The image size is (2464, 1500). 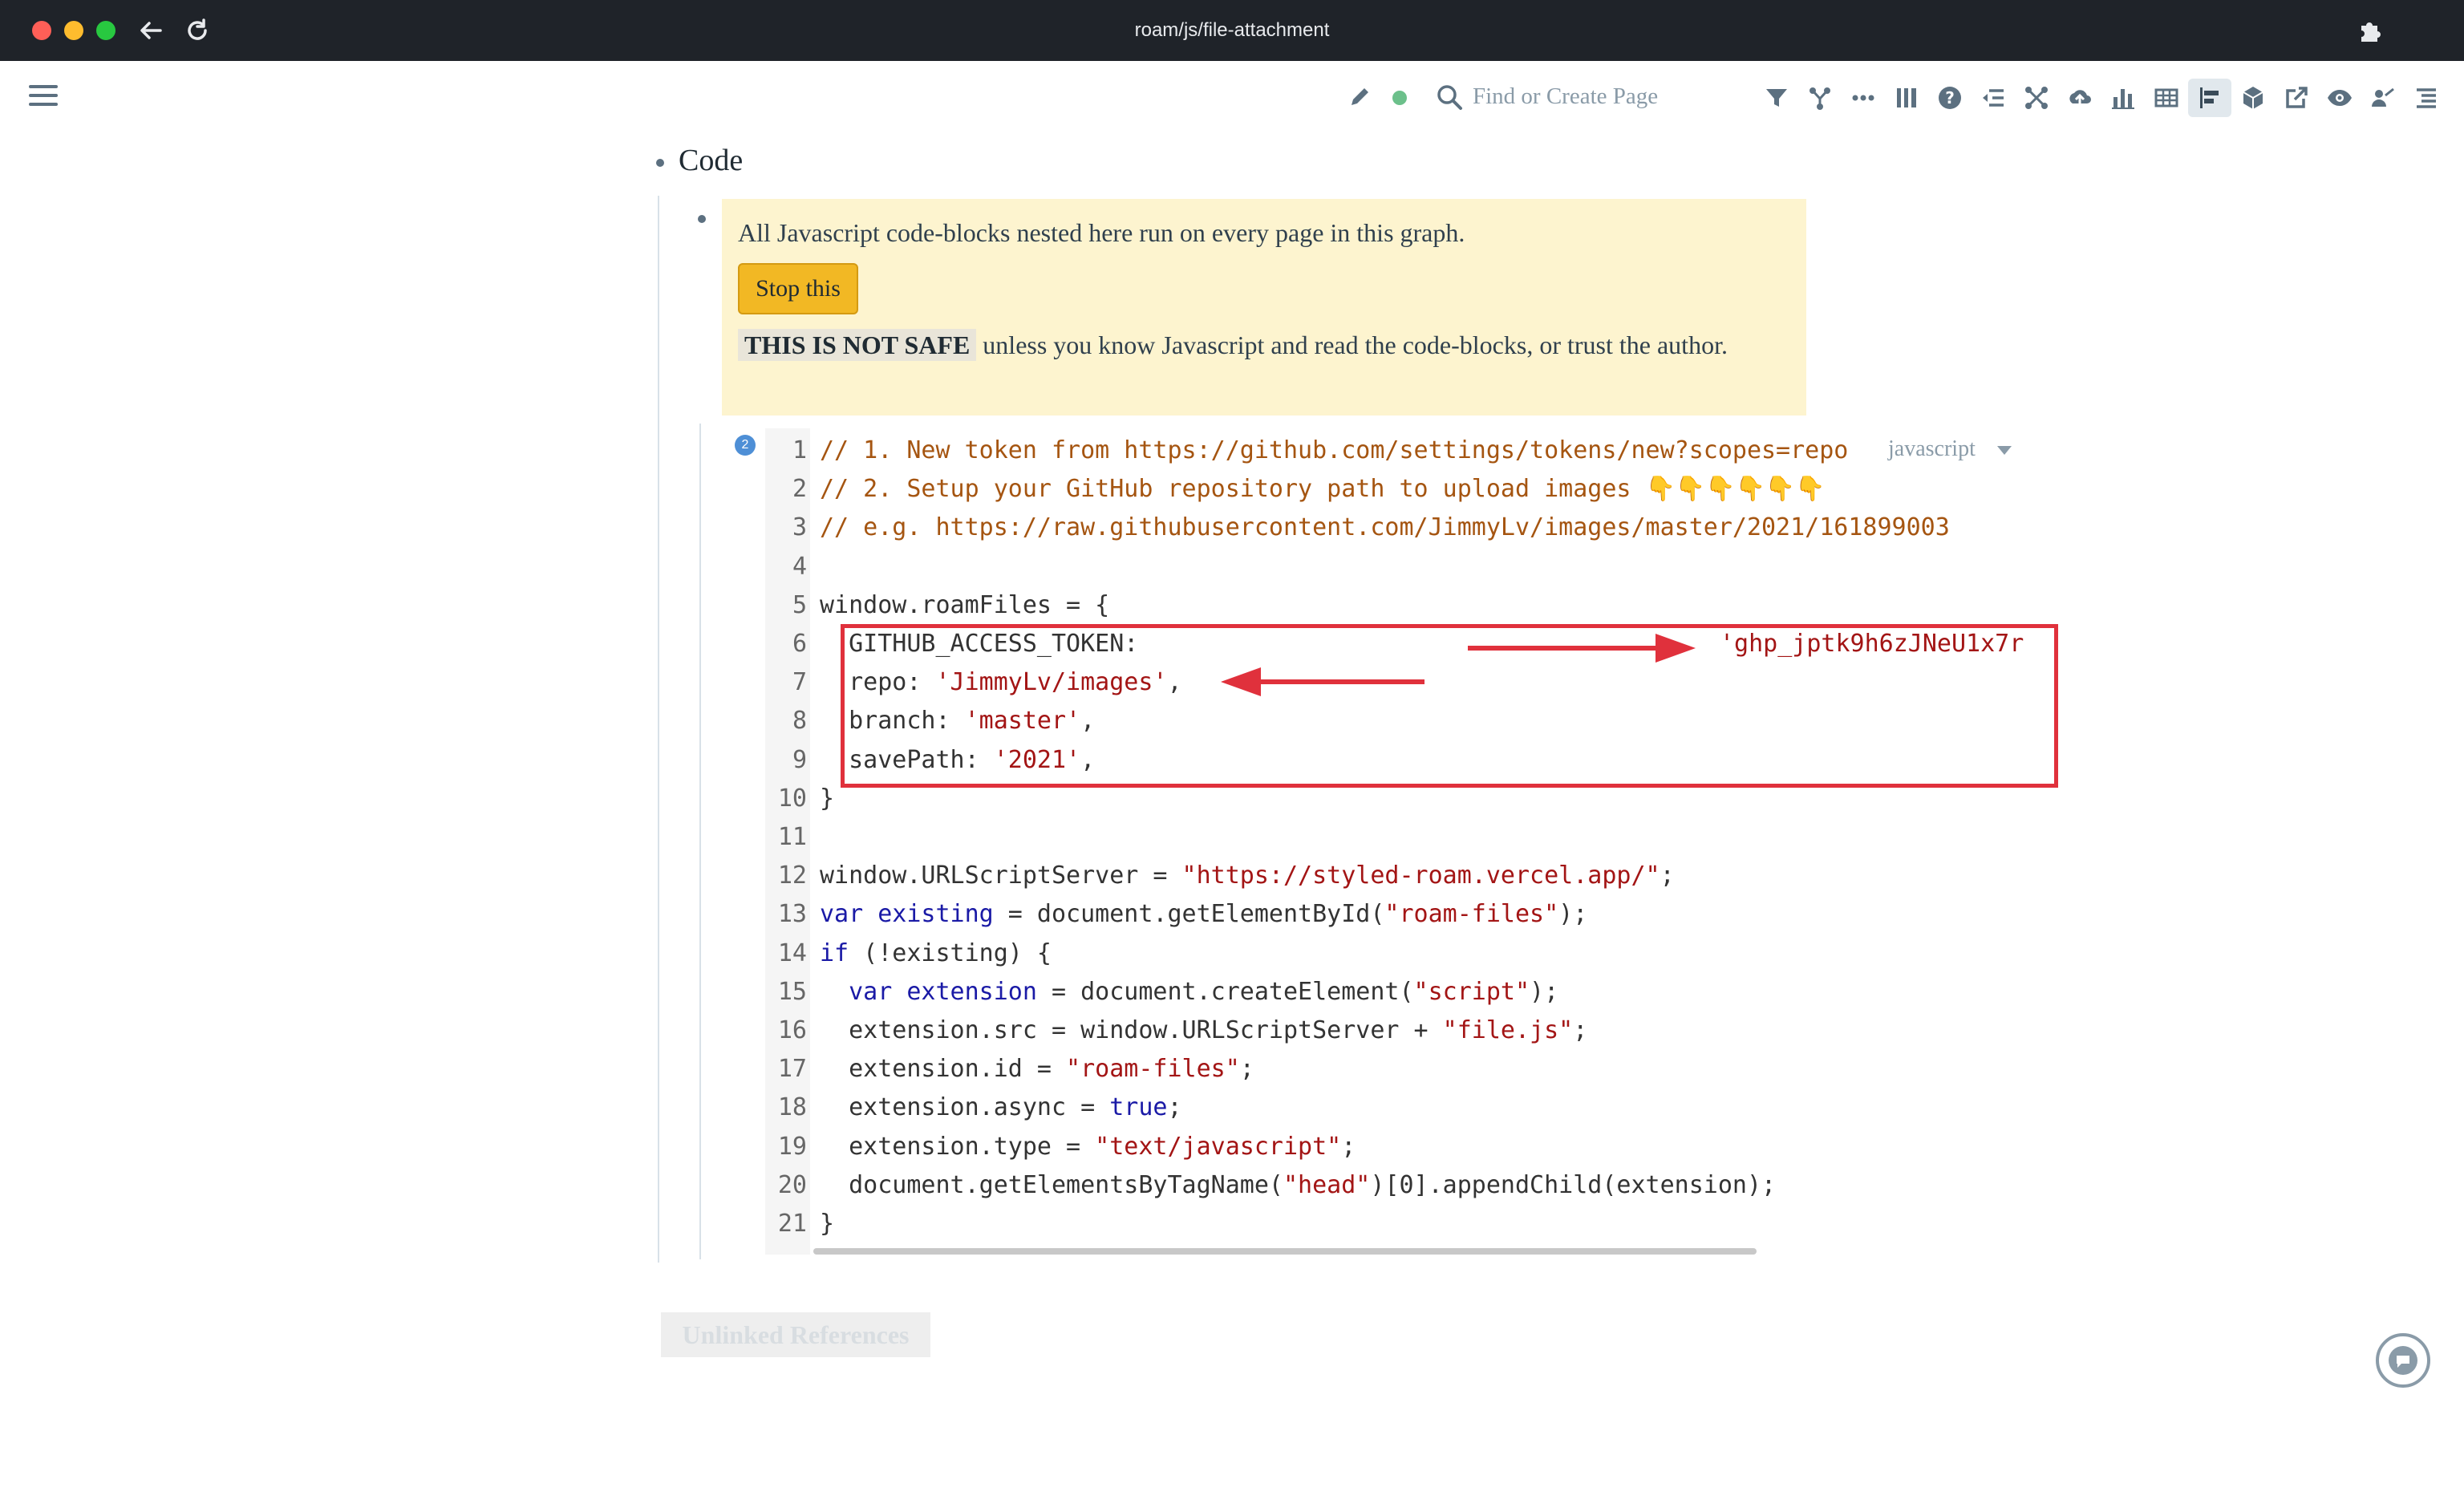 What do you see at coordinates (2403, 1360) in the screenshot?
I see `chat-help-button` at bounding box center [2403, 1360].